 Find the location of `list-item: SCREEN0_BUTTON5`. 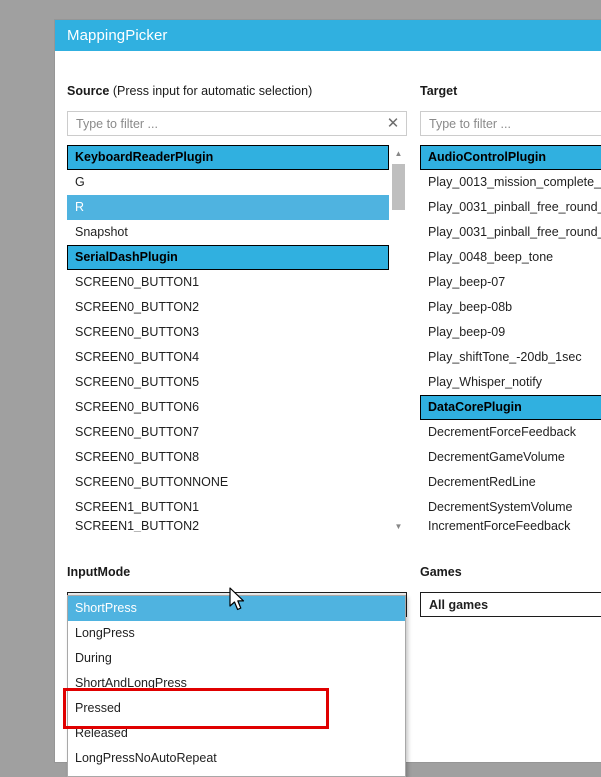

list-item: SCREEN0_BUTTON5 is located at coordinates (228, 382).